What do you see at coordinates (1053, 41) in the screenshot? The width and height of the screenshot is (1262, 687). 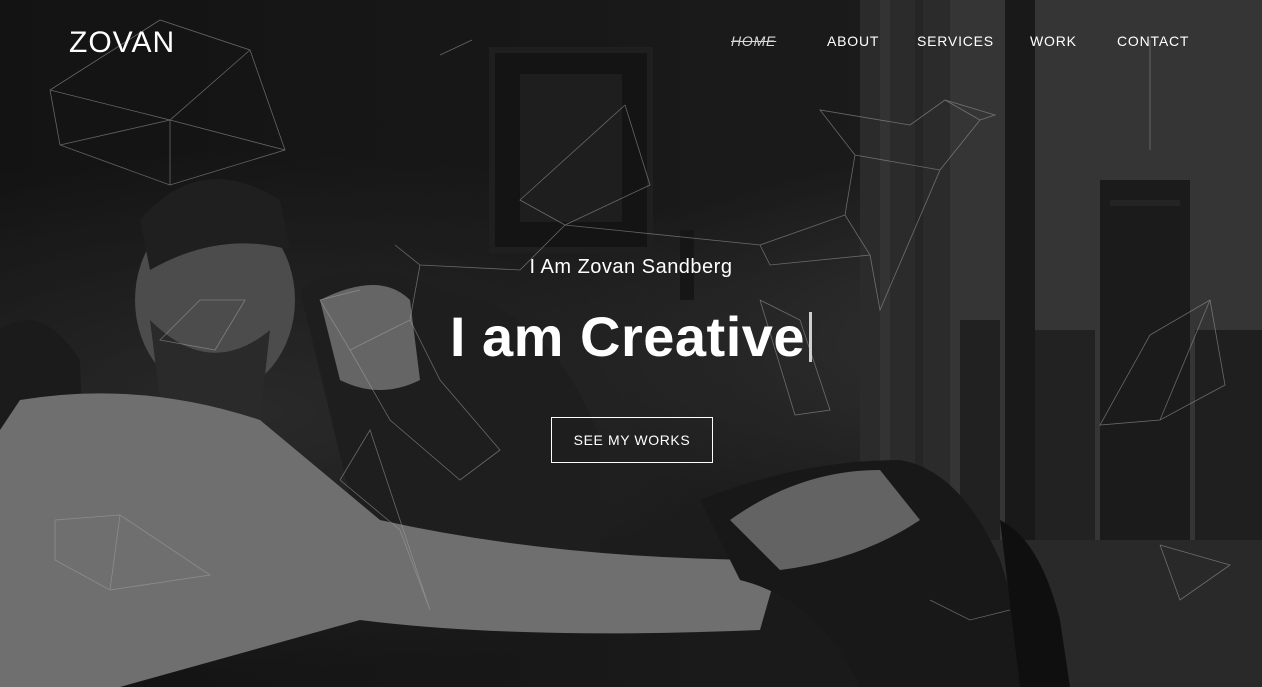 I see `nav-work: WORK` at bounding box center [1053, 41].